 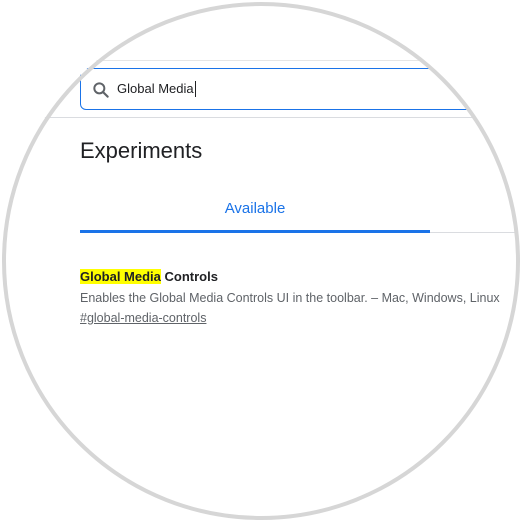 What do you see at coordinates (299, 89) in the screenshot?
I see `search-box: Global Media` at bounding box center [299, 89].